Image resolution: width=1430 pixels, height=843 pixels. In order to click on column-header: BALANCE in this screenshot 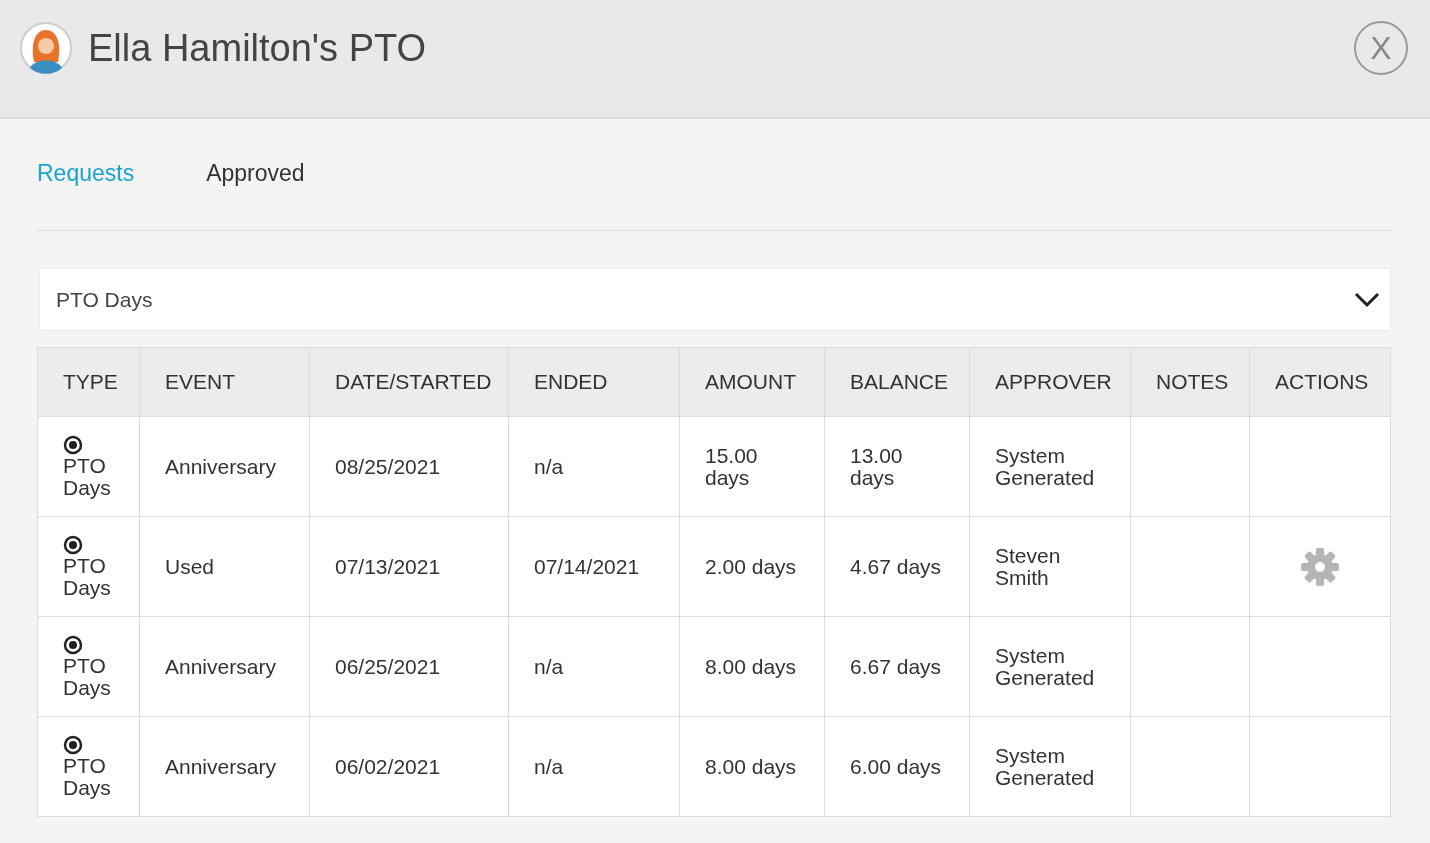, I will do `click(899, 382)`.